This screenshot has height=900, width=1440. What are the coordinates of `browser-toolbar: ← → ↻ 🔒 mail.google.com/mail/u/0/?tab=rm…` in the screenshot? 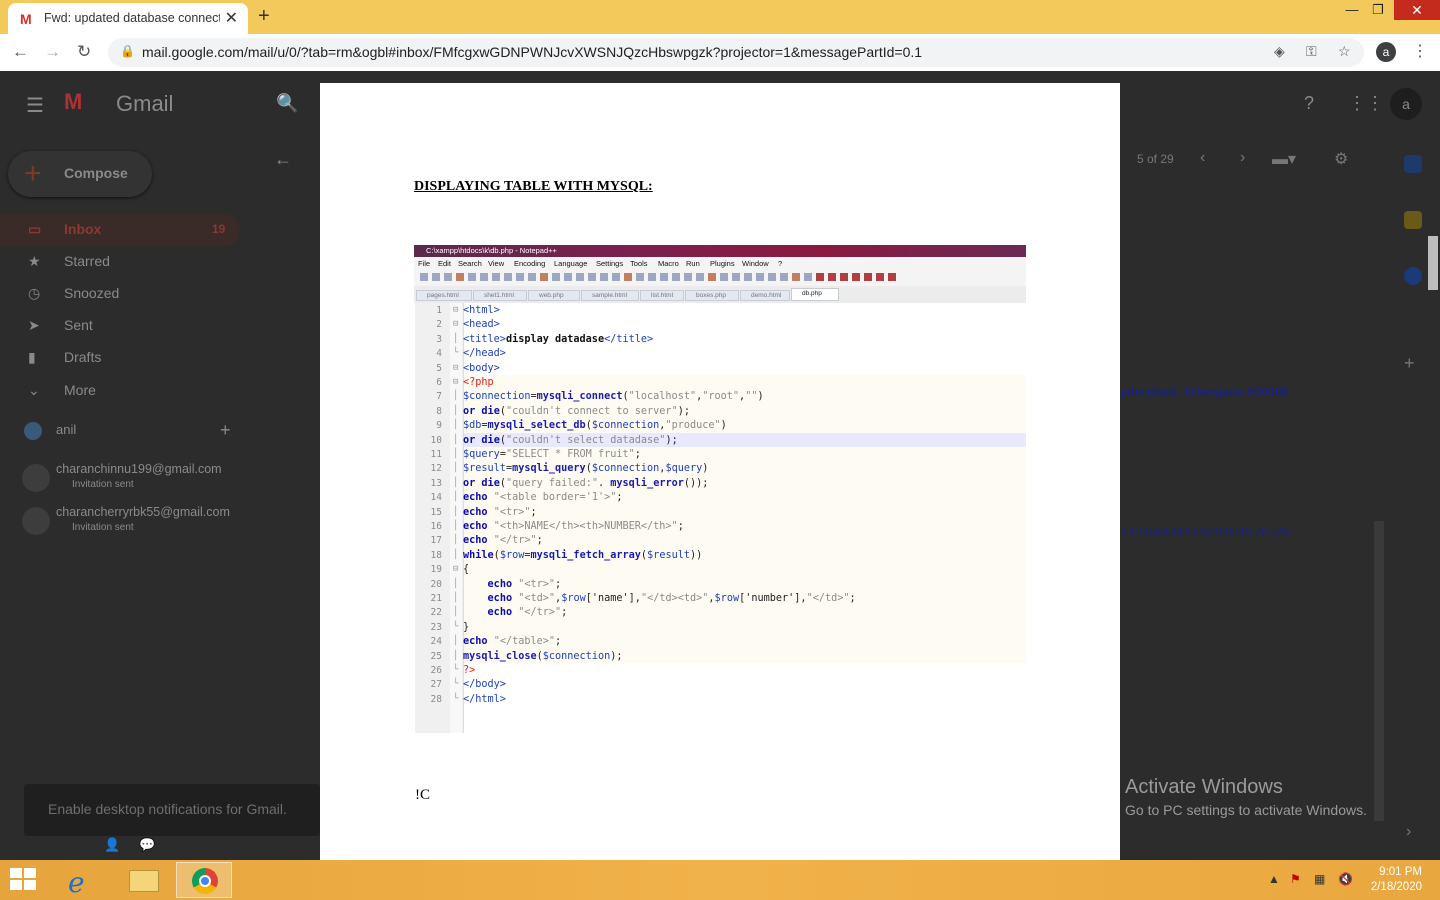 It's located at (720, 53).